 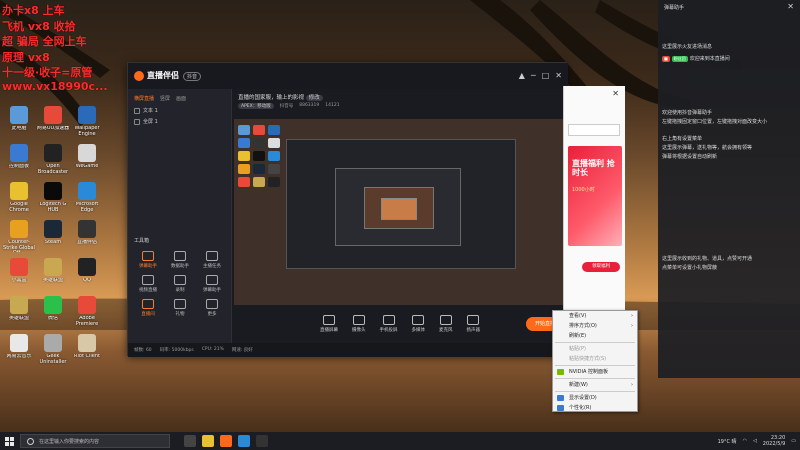 I want to click on control-label: 摄像头, so click(x=359, y=330).